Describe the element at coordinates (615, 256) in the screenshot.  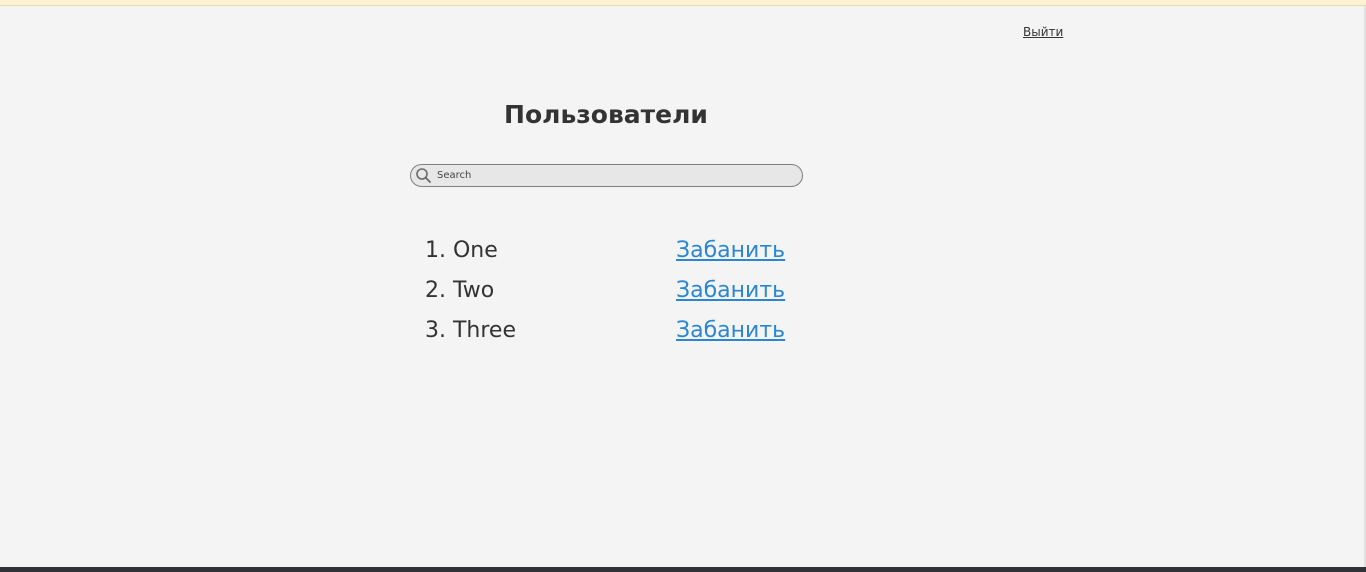
I see `list-item: 1. One Забанить` at that location.